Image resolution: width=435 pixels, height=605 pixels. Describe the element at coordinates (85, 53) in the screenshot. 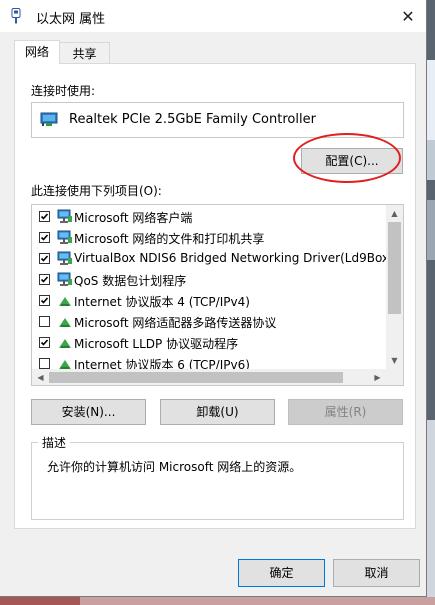

I see `tab-share: 共享` at that location.